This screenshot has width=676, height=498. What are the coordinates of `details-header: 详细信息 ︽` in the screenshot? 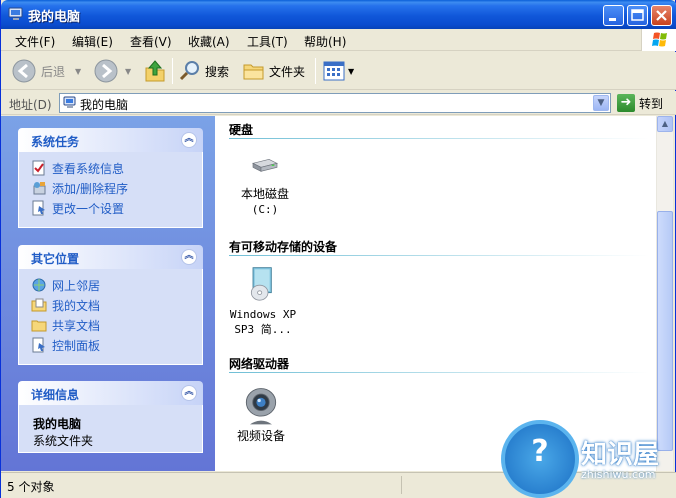 It's located at (110, 393).